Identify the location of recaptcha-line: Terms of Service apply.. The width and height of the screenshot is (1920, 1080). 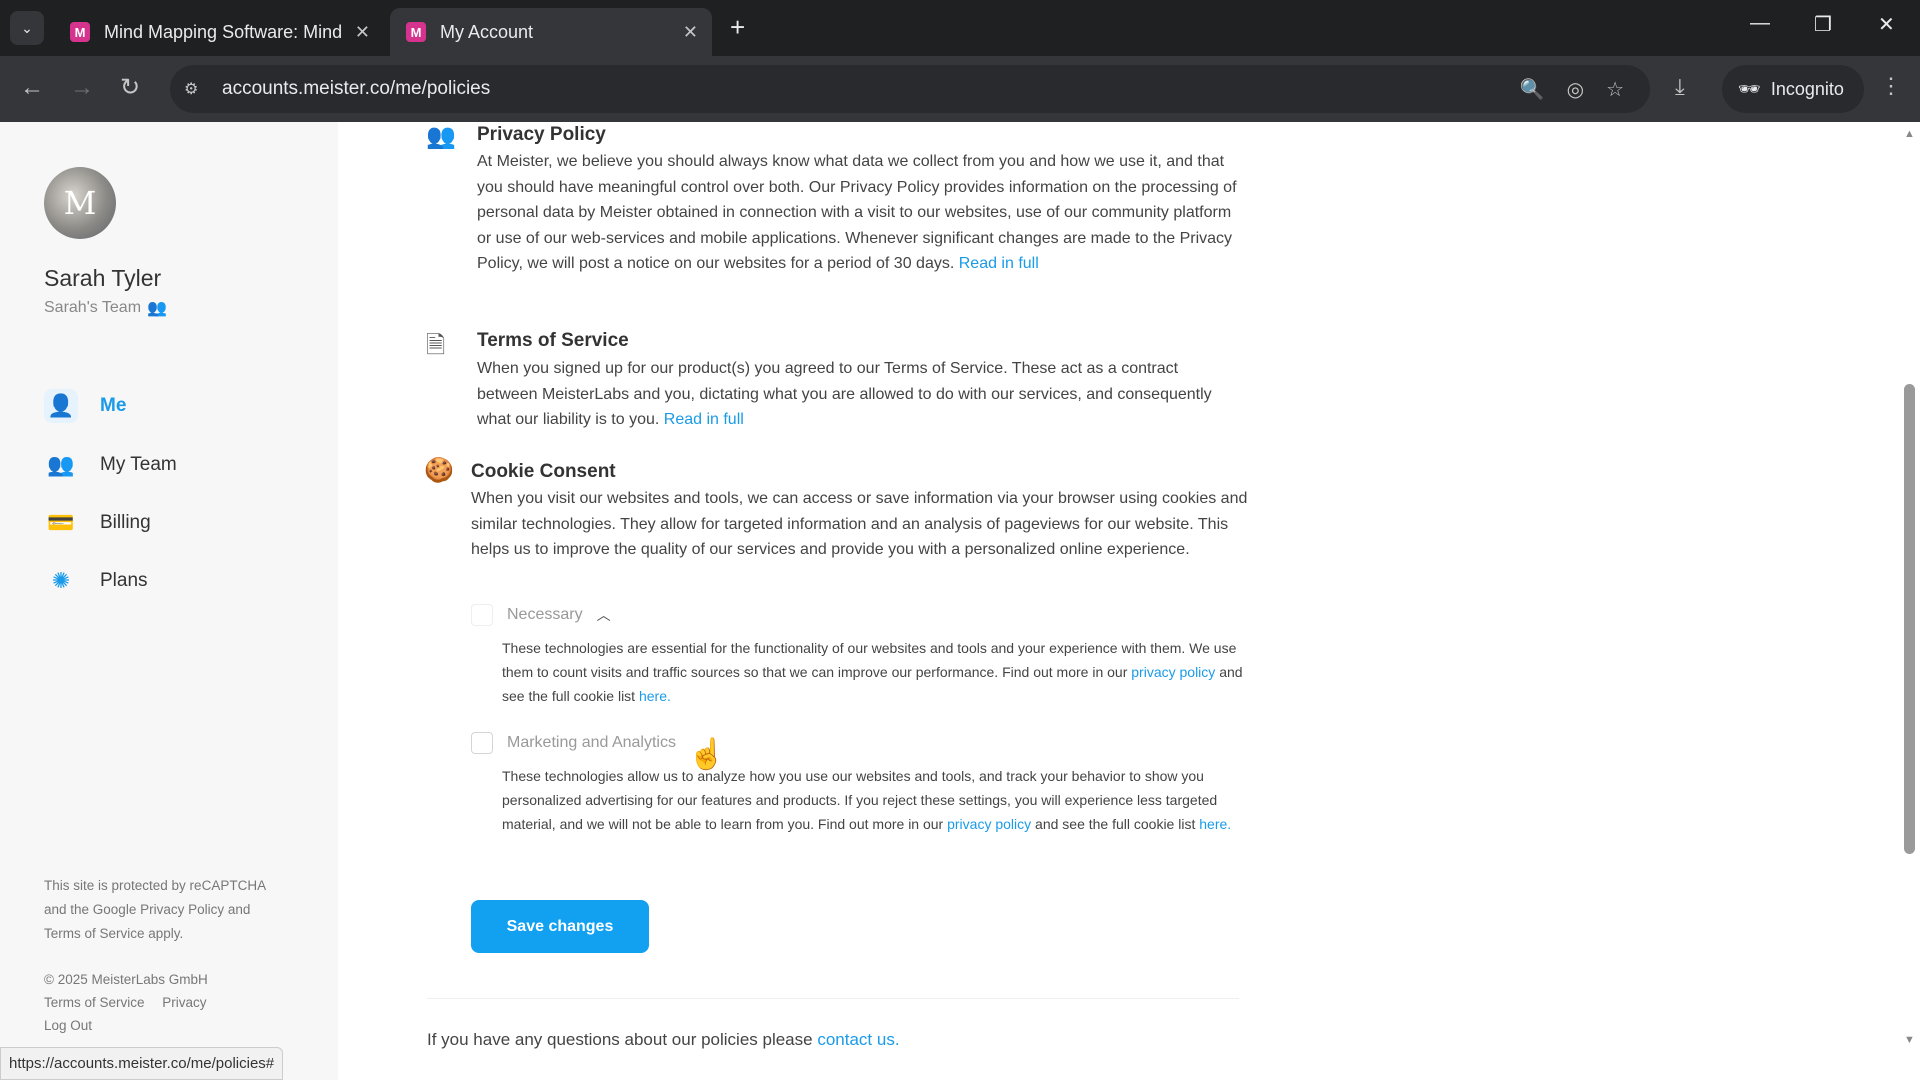
(114, 933).